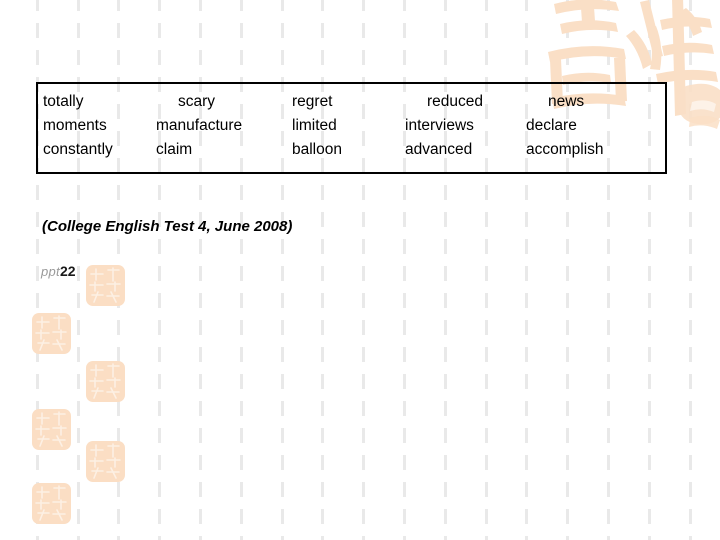 The width and height of the screenshot is (720, 540). I want to click on vocabulary-word: totally, so click(63, 101).